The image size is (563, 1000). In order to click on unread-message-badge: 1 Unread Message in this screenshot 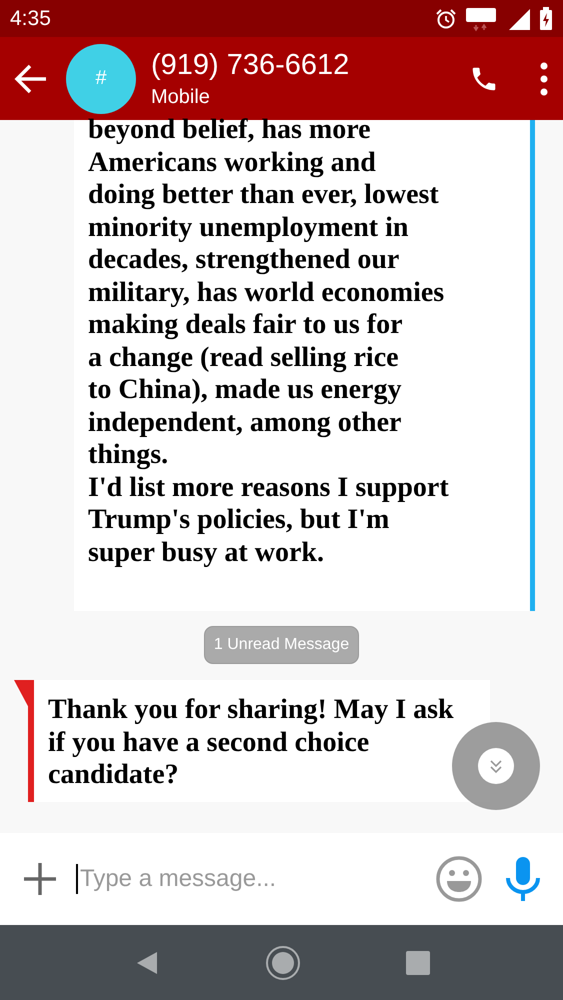, I will do `click(282, 645)`.